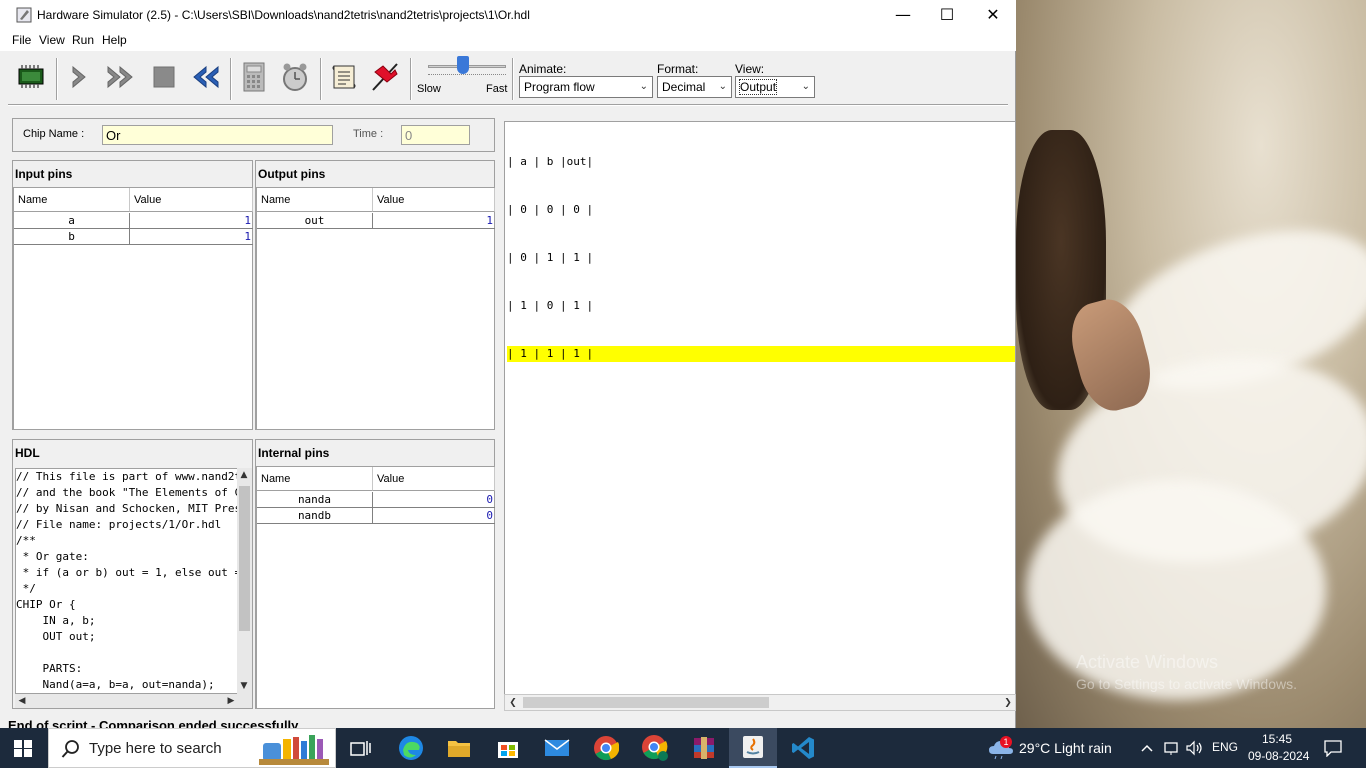 The image size is (1366, 768). What do you see at coordinates (375, 587) in the screenshot?
I see `internal-pins-table: Name Value nanda 0 nandb 0` at bounding box center [375, 587].